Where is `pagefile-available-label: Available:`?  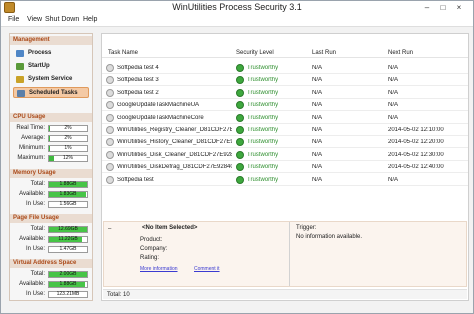 pagefile-available-label: Available: is located at coordinates (32, 239).